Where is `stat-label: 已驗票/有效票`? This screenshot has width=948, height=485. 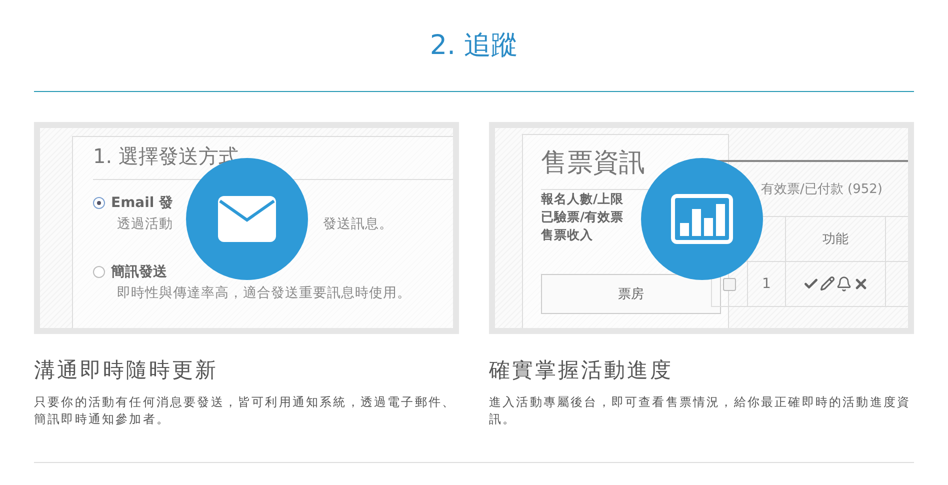
stat-label: 已驗票/有效票 is located at coordinates (583, 217).